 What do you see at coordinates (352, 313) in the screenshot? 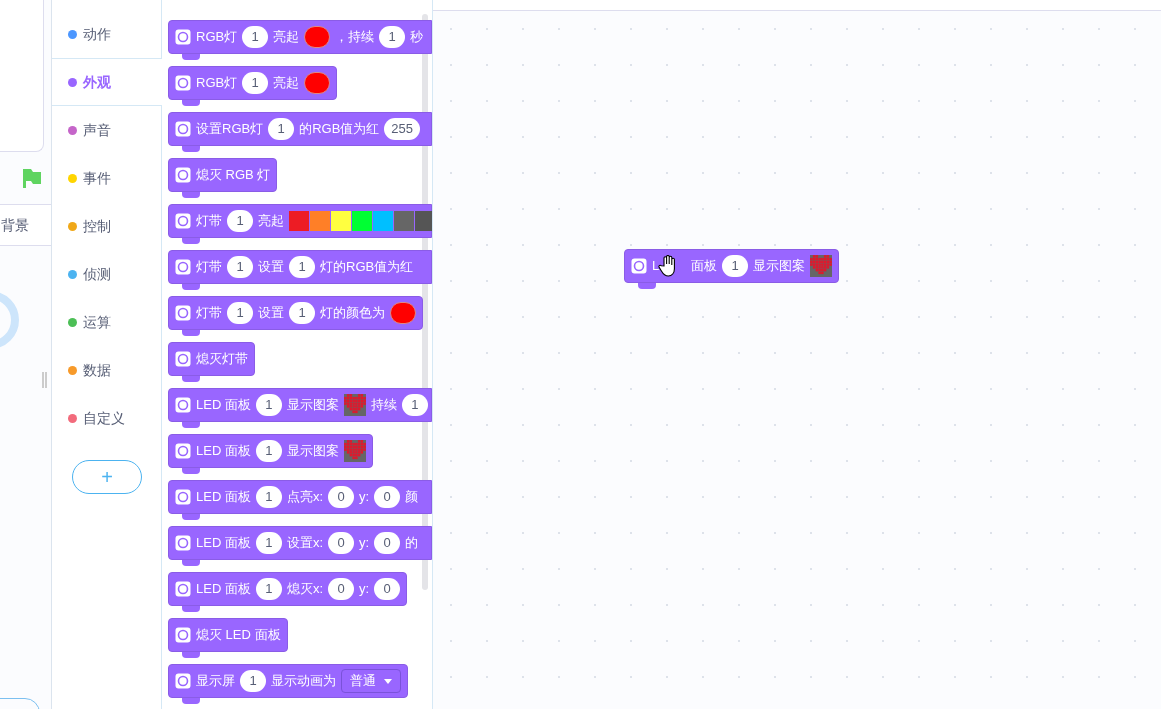
I see `block-label: 灯的颜色为` at bounding box center [352, 313].